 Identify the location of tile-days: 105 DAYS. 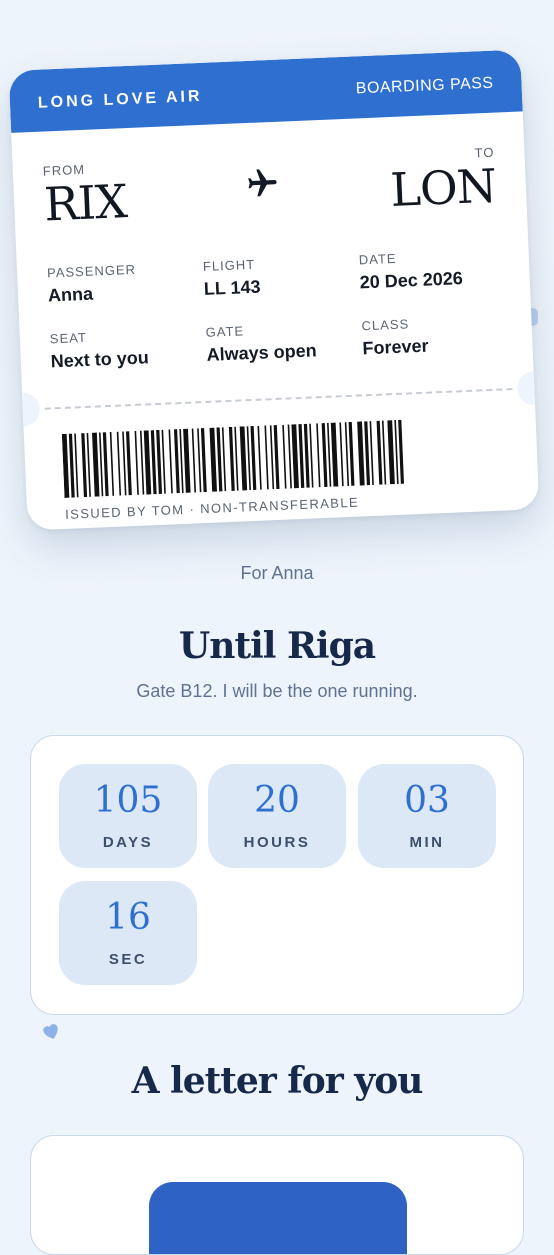
(128, 816).